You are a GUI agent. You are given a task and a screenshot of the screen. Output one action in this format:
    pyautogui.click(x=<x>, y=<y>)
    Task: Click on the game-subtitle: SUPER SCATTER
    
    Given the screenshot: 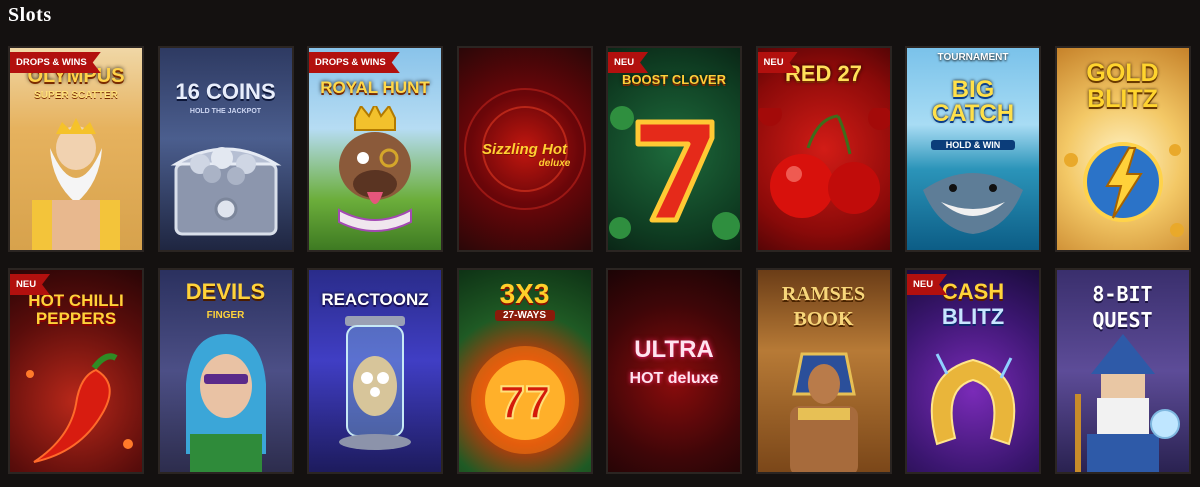 What is the action you would take?
    pyautogui.click(x=76, y=95)
    